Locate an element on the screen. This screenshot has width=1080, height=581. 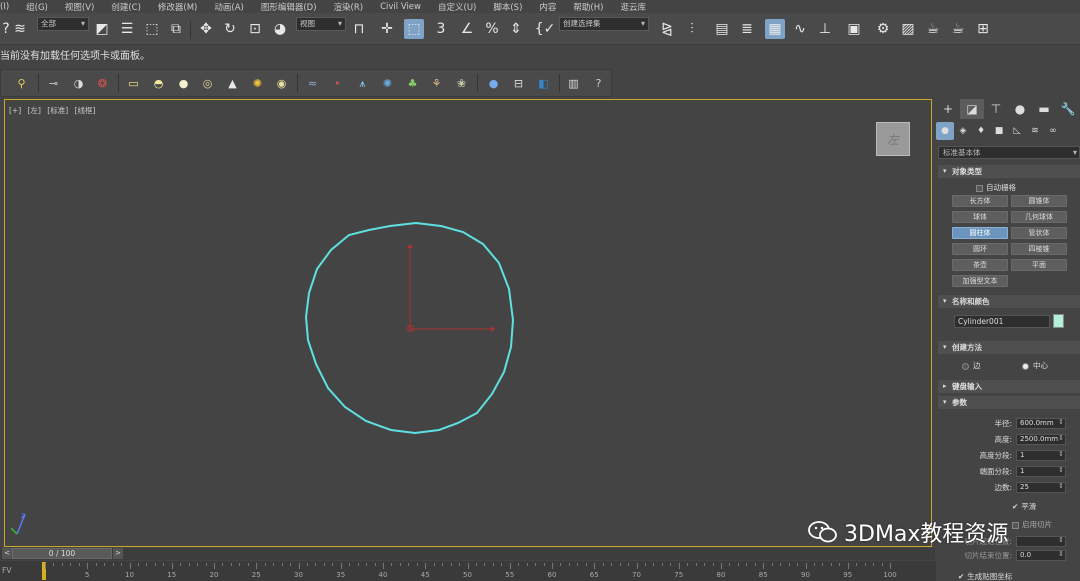
geosphere-icon: ◉ is located at coordinates (281, 83).